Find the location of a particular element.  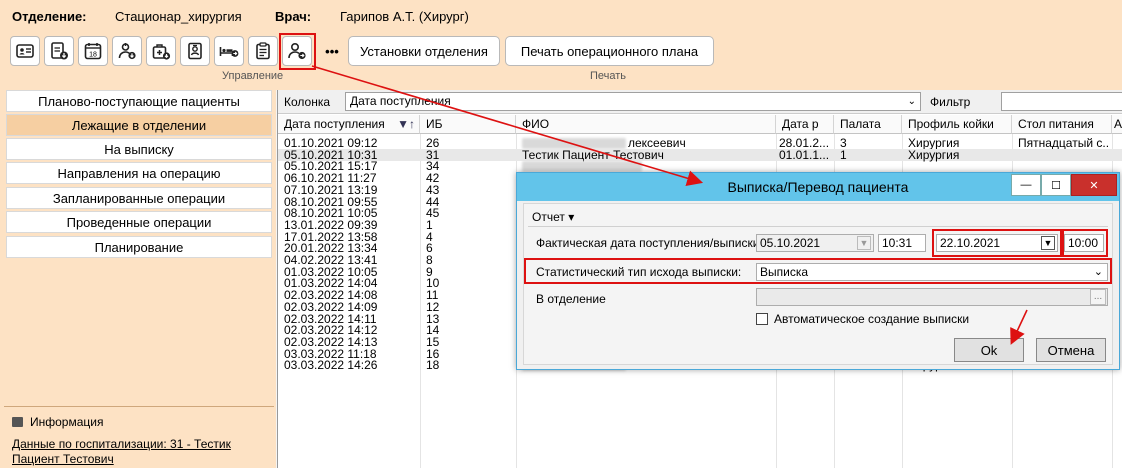

info-title: Информация is located at coordinates (67, 422).